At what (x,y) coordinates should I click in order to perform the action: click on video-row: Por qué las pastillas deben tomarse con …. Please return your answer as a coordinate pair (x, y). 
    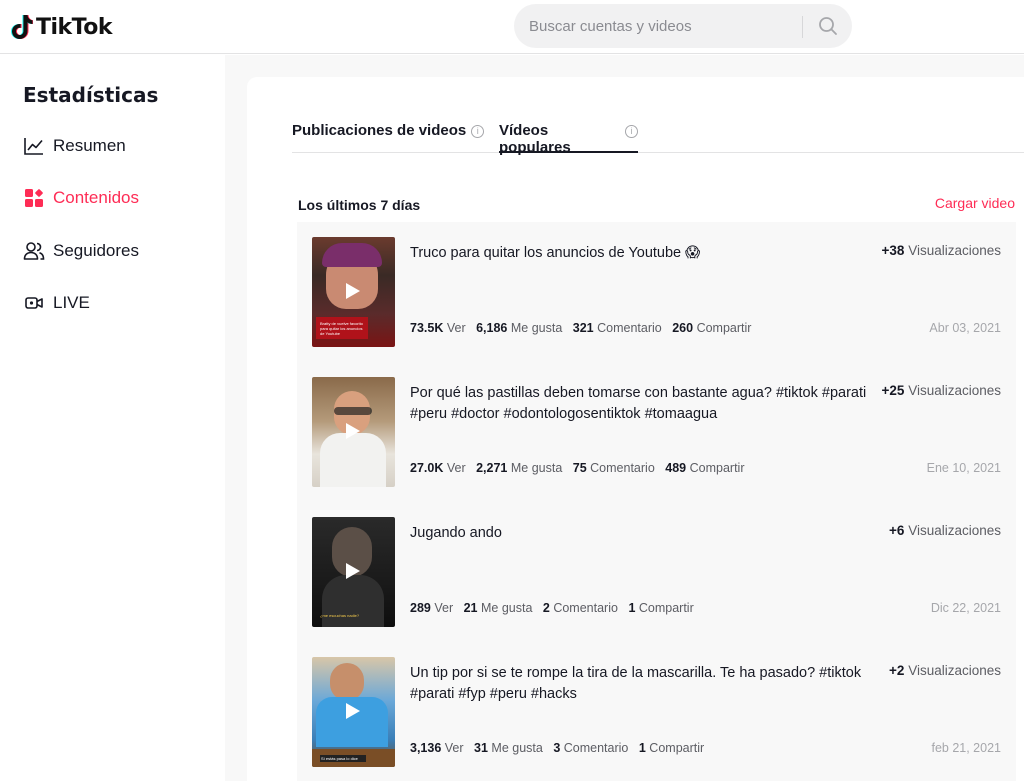
    Looking at the image, I should click on (656, 432).